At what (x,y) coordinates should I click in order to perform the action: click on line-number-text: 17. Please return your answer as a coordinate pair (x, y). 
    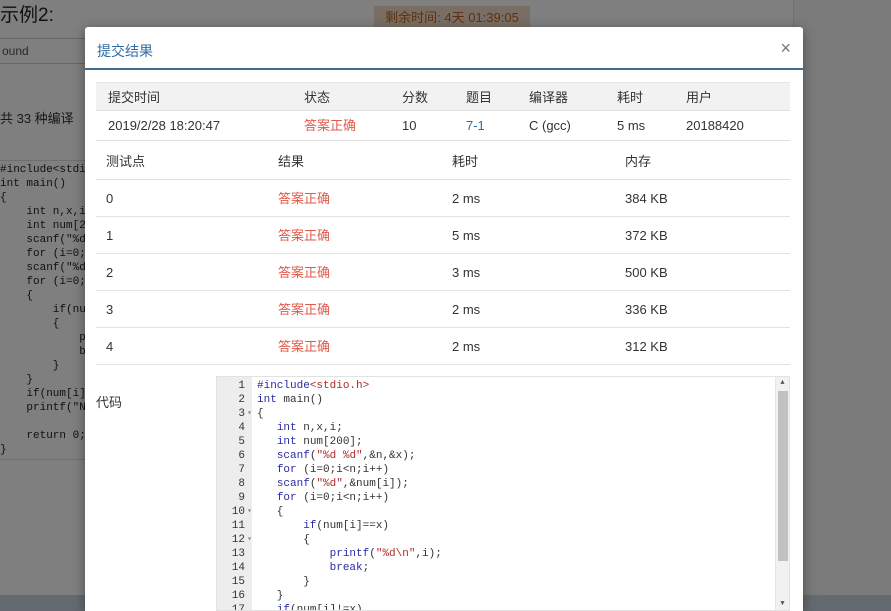
    Looking at the image, I should click on (238, 607).